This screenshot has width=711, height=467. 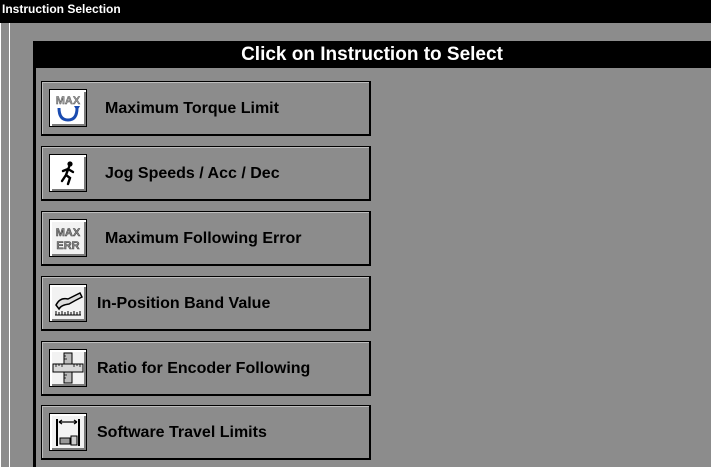 What do you see at coordinates (61, 9) in the screenshot?
I see `window-title: Instruction Selection` at bounding box center [61, 9].